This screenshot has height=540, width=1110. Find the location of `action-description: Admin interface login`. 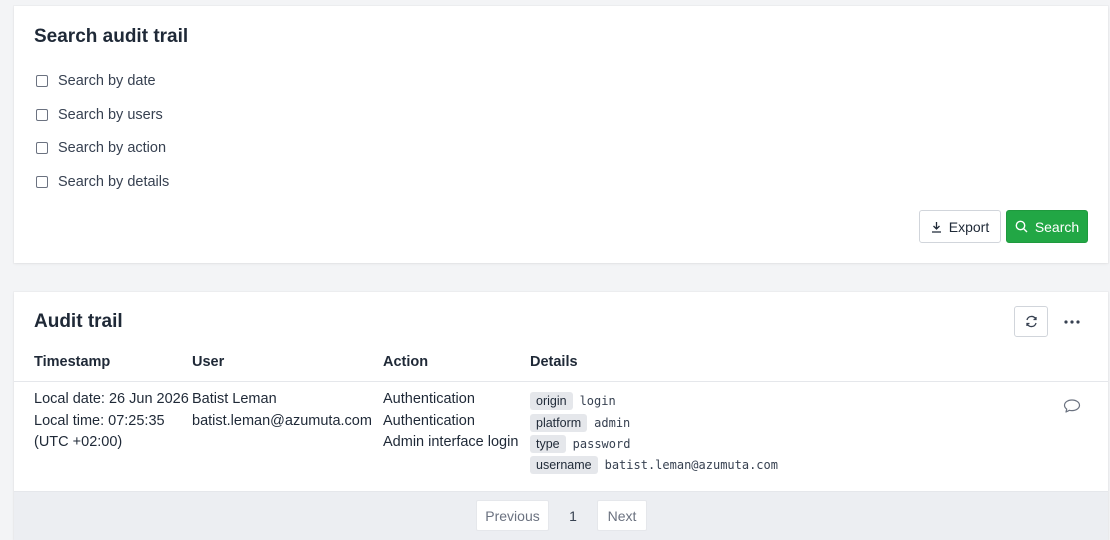

action-description: Admin interface login is located at coordinates (451, 442).